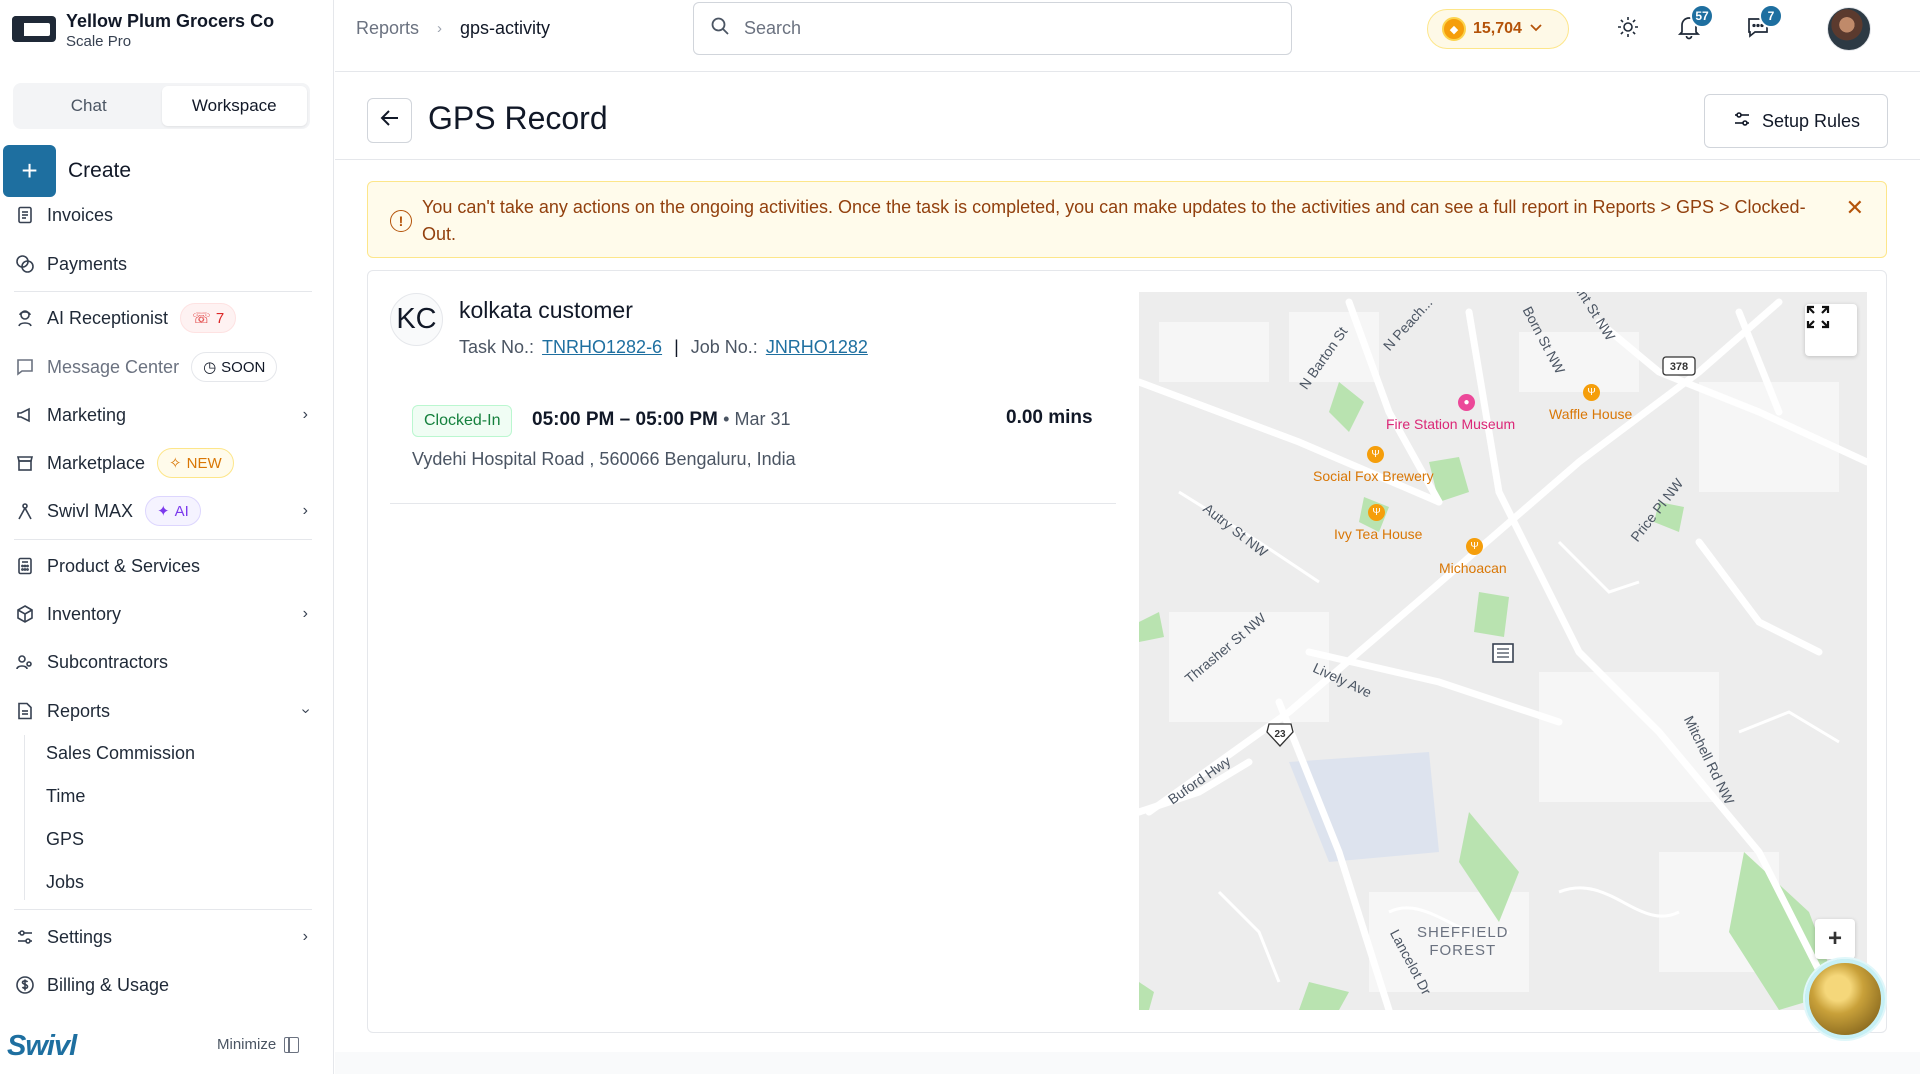 This screenshot has width=1920, height=1074. I want to click on sidebar-item-label: Settings, so click(80, 936).